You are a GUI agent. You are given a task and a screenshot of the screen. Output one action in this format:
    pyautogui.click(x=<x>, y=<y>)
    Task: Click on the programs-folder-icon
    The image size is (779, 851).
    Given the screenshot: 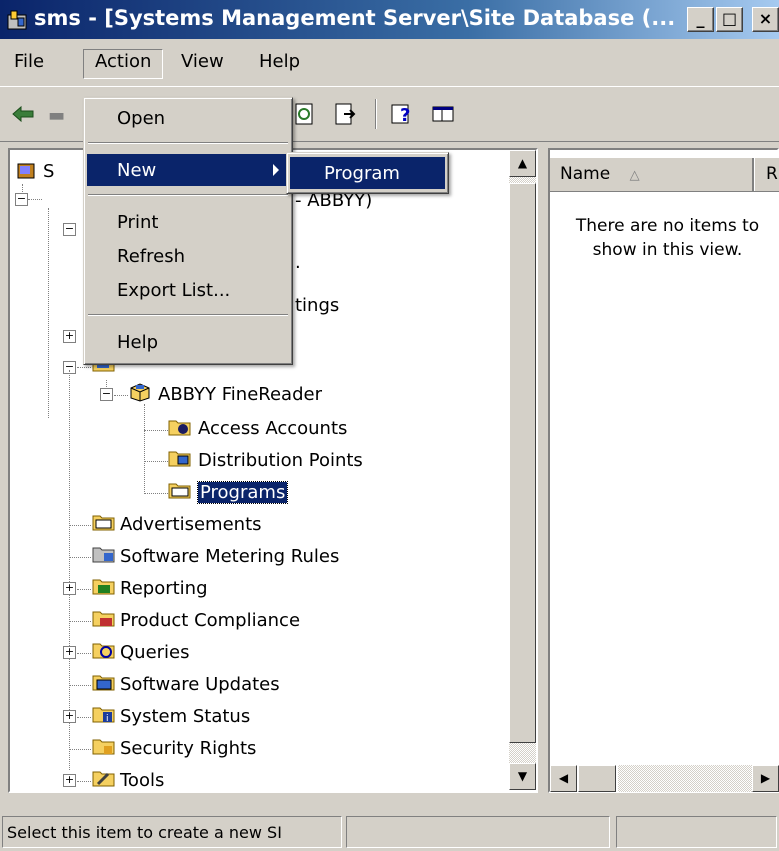 What is the action you would take?
    pyautogui.click(x=179, y=491)
    